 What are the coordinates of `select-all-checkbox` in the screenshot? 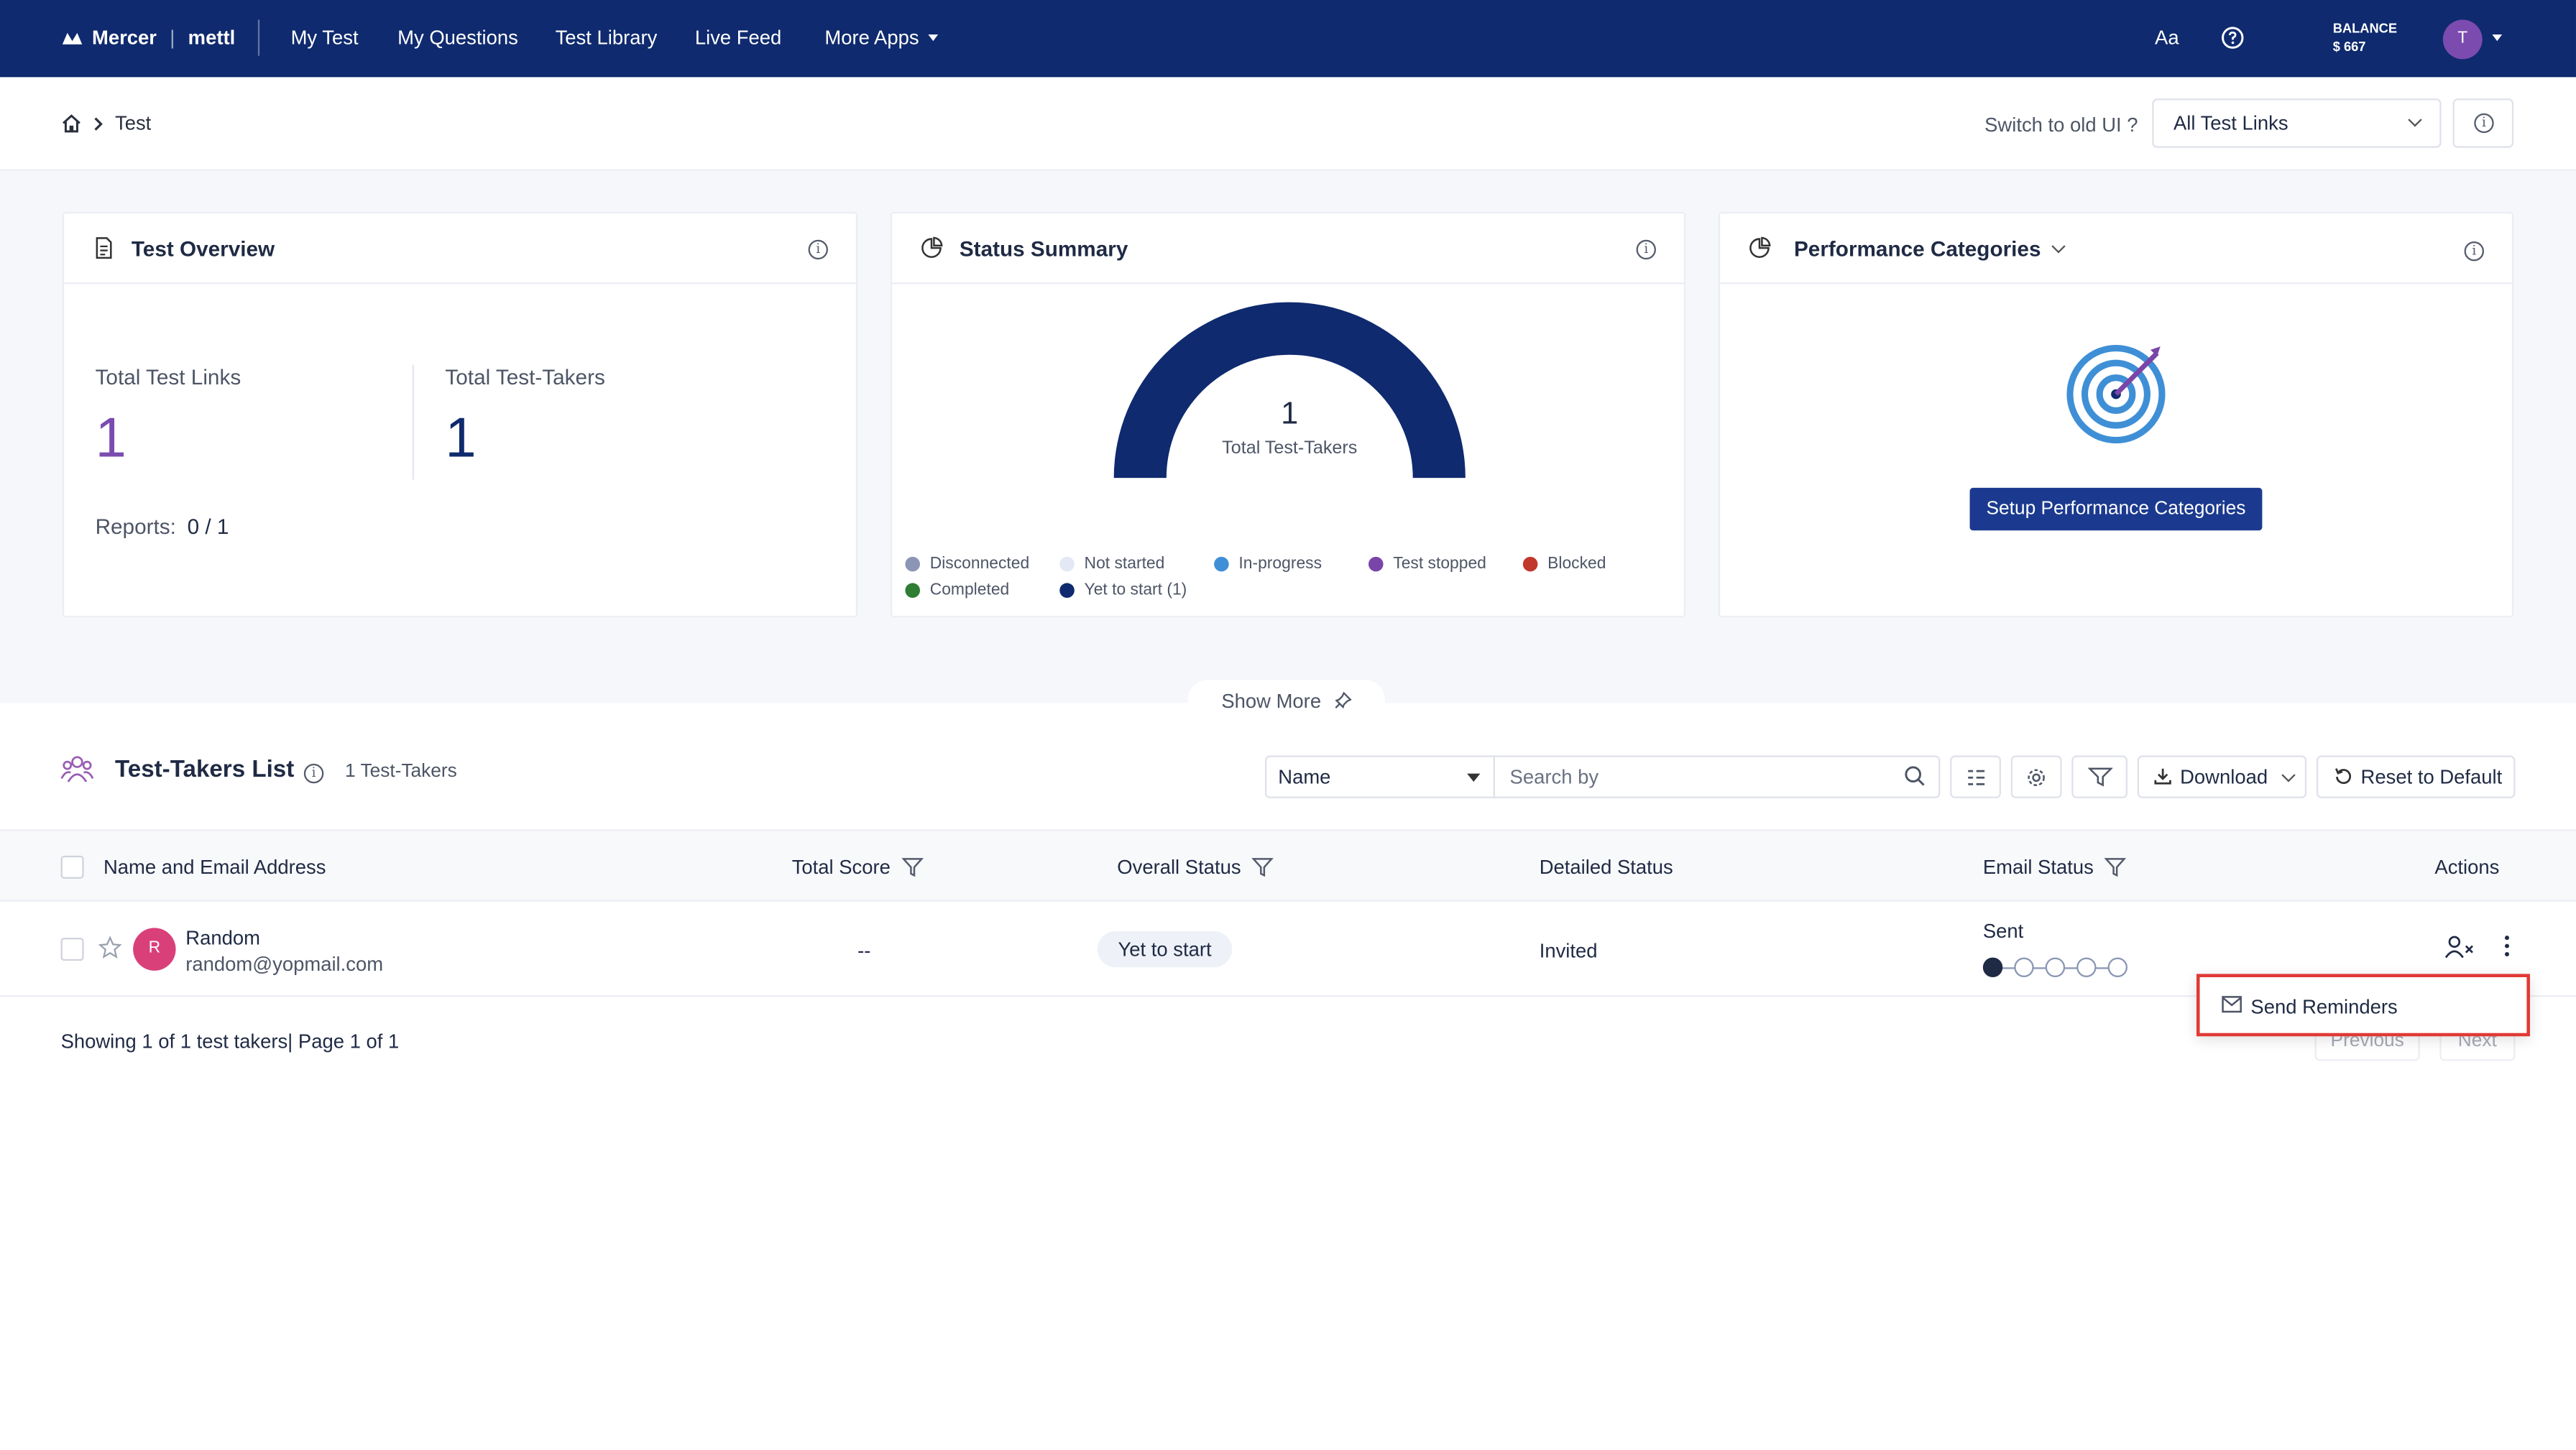 It's located at (72, 867).